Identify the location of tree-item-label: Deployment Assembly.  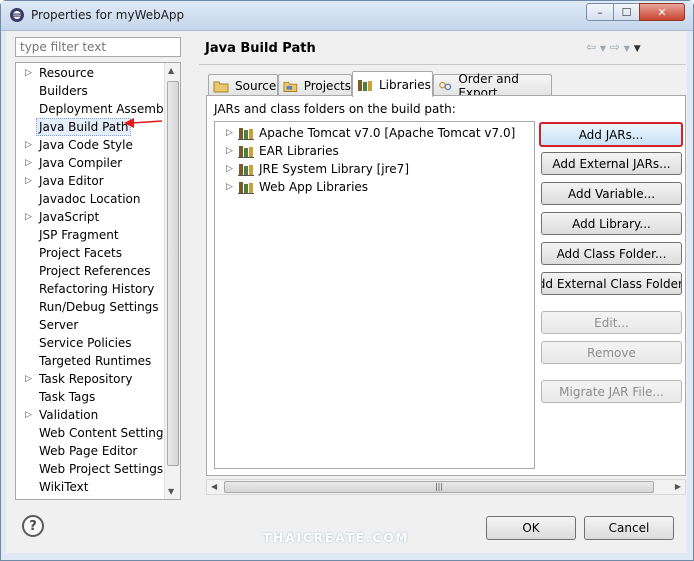
(107, 109).